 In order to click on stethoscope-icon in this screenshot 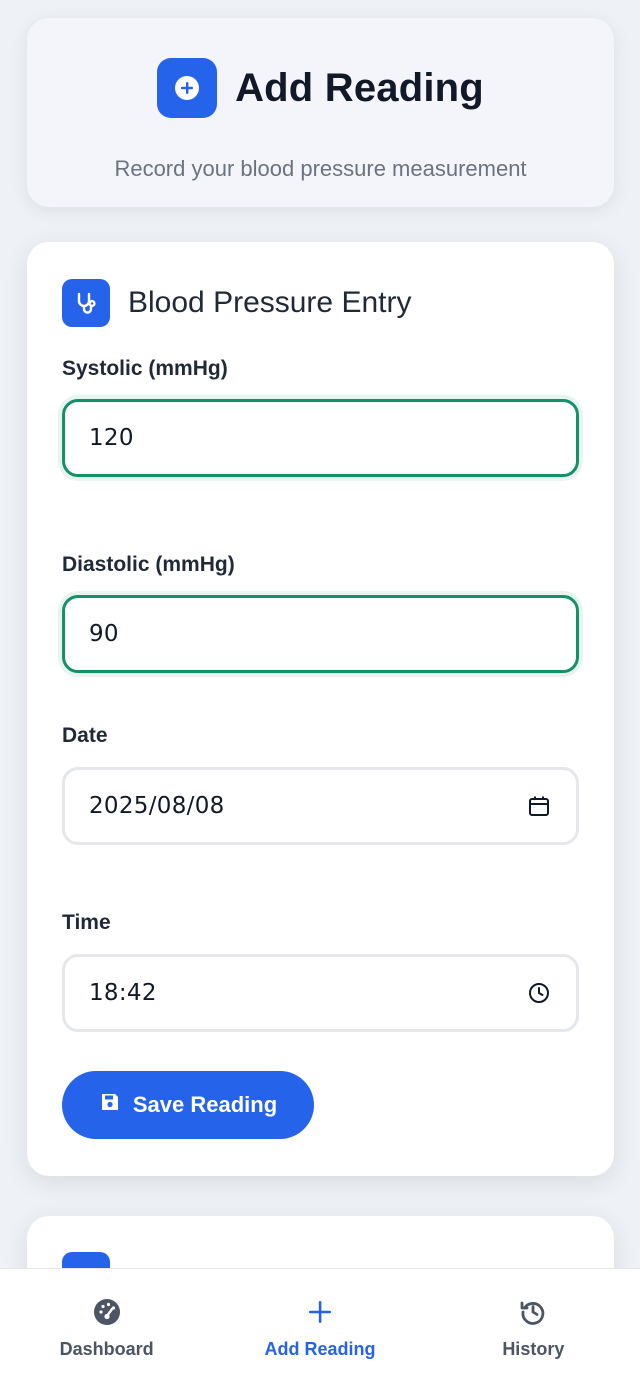, I will do `click(86, 303)`.